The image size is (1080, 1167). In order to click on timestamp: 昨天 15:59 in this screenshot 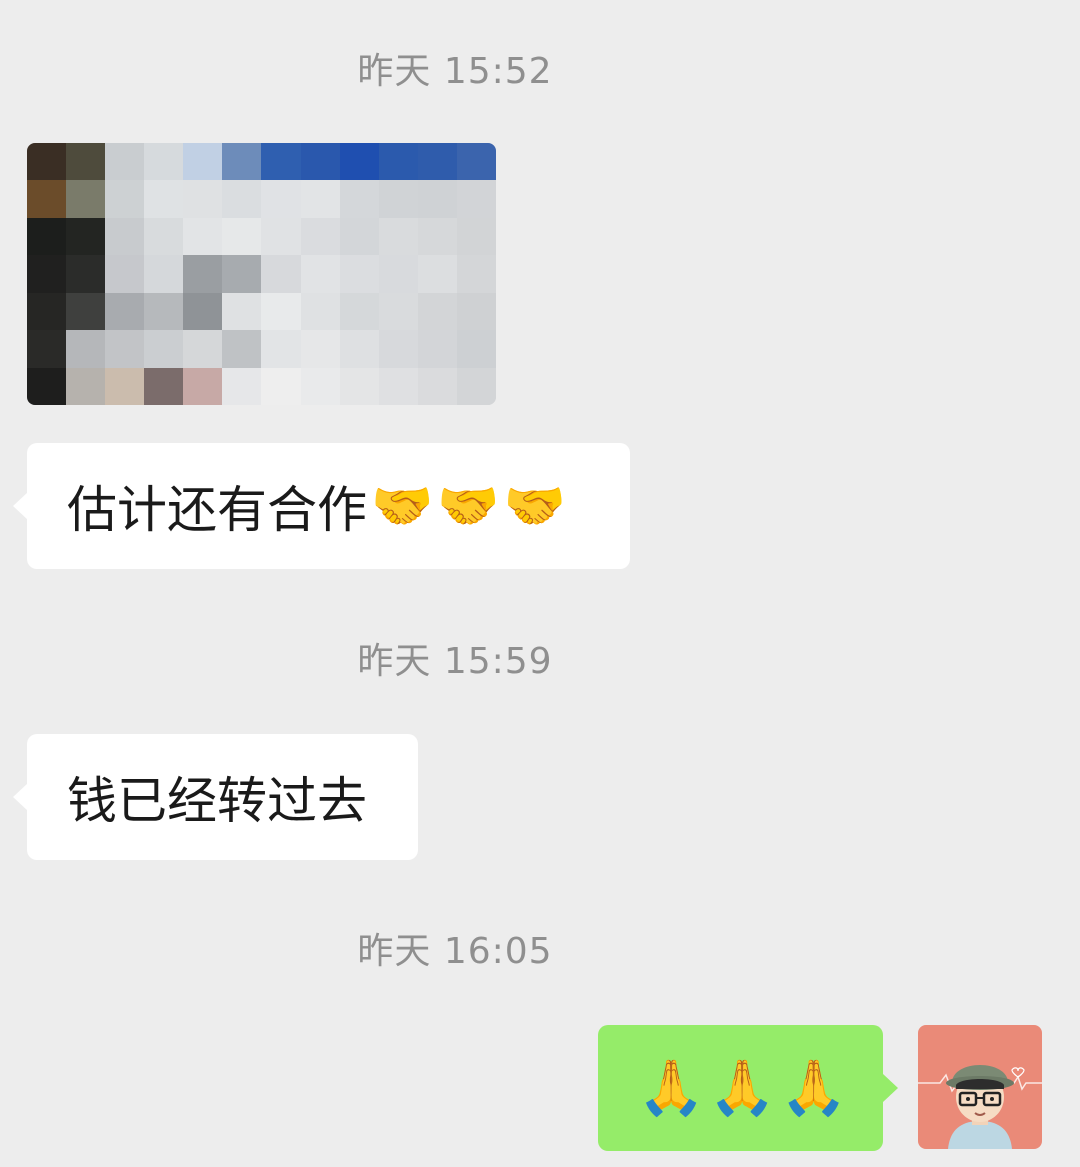, I will do `click(455, 661)`.